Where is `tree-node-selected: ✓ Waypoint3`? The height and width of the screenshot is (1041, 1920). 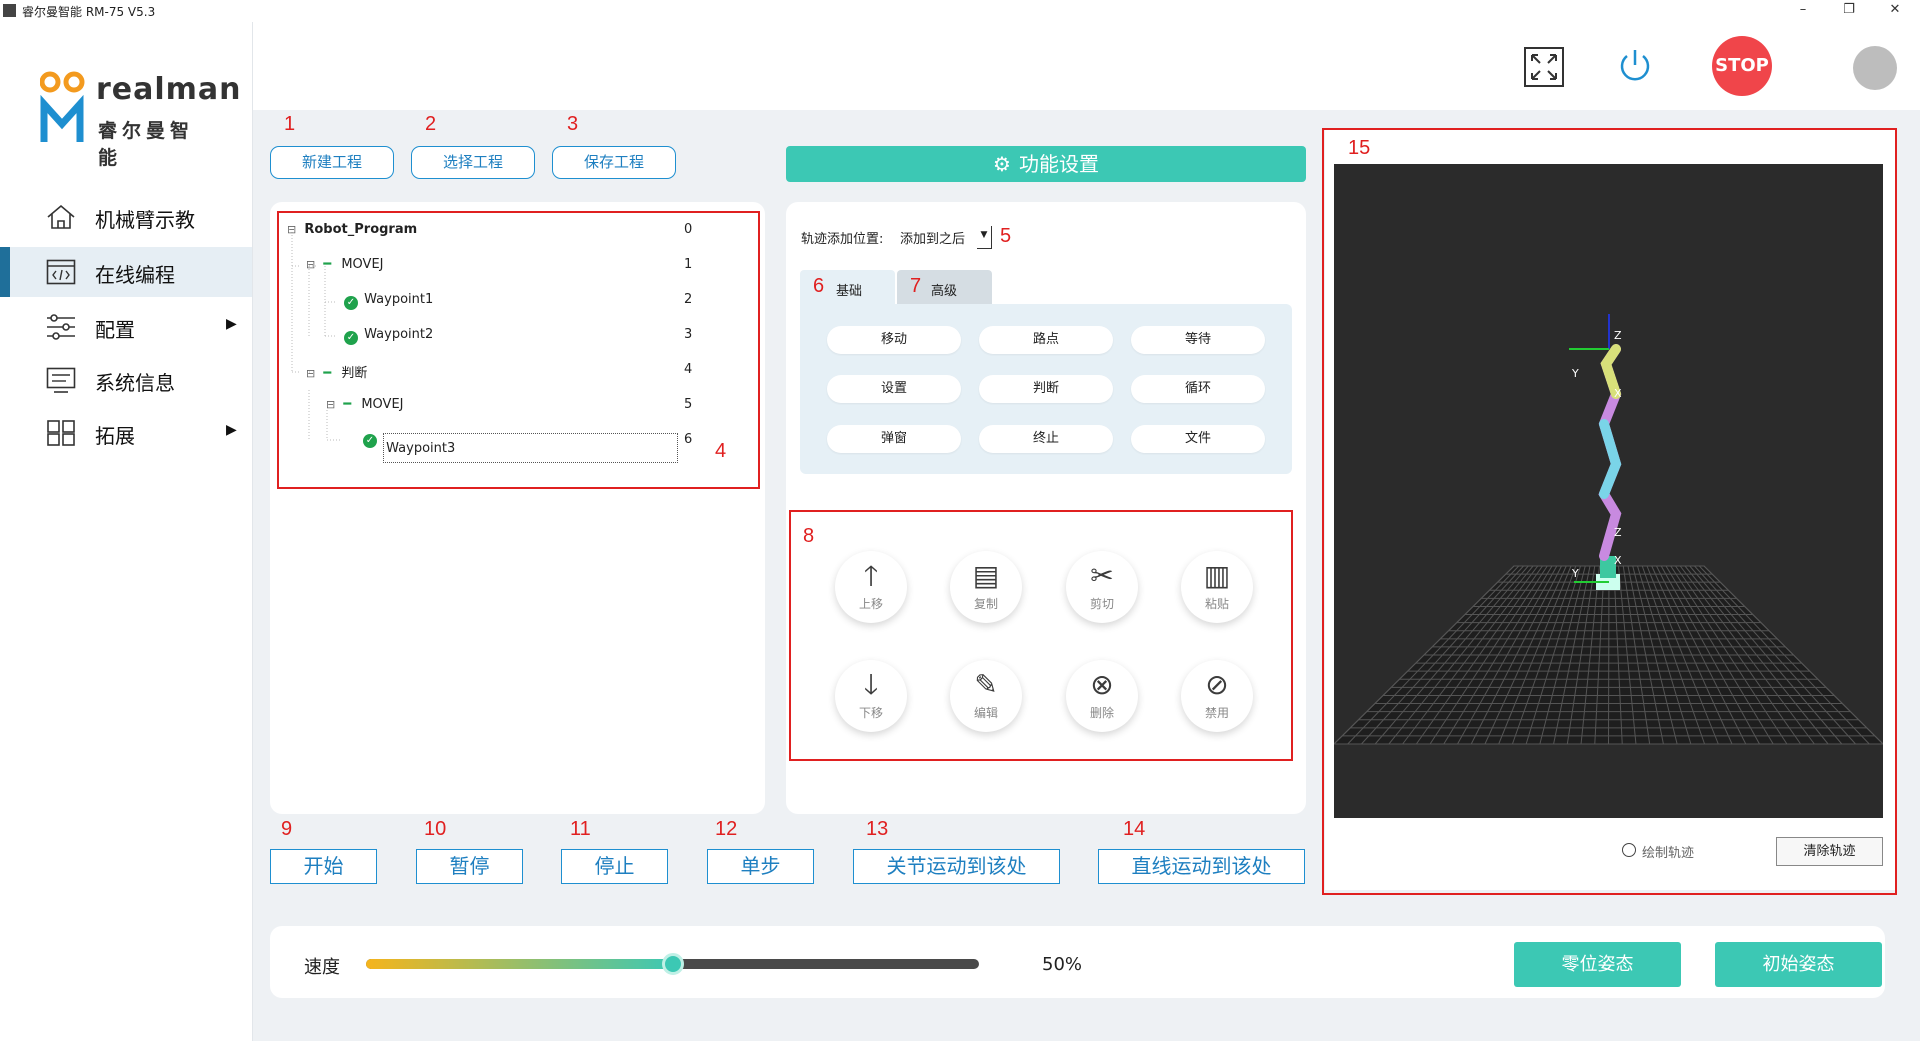 tree-node-selected: ✓ Waypoint3 is located at coordinates (521, 446).